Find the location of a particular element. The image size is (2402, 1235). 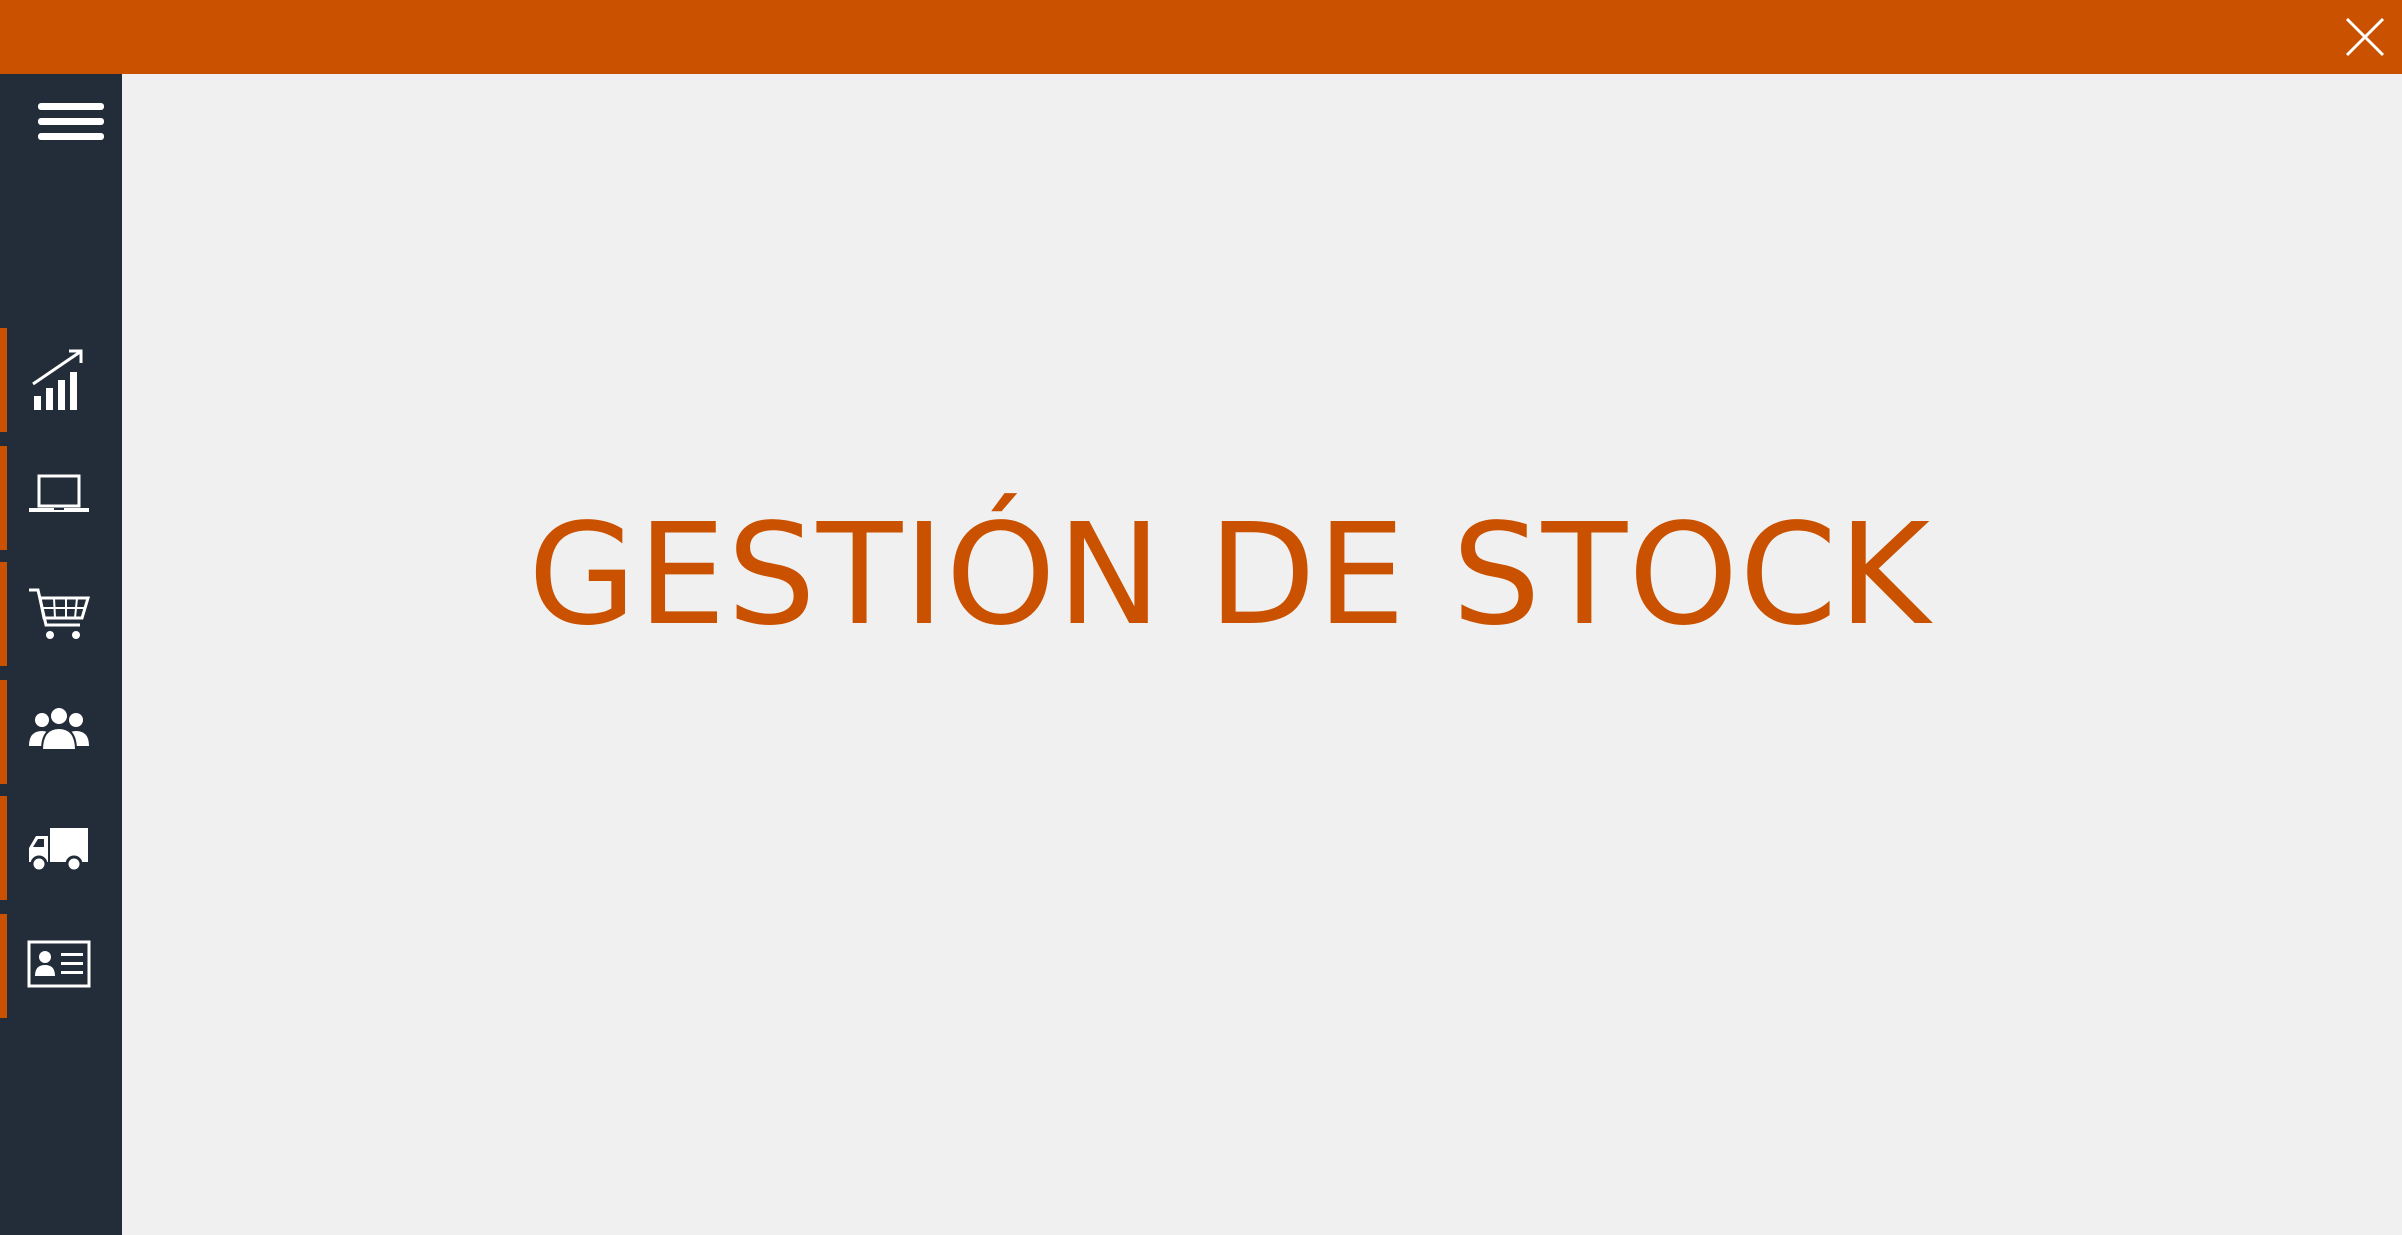

sidebar-item-delivery is located at coordinates (61, 848).